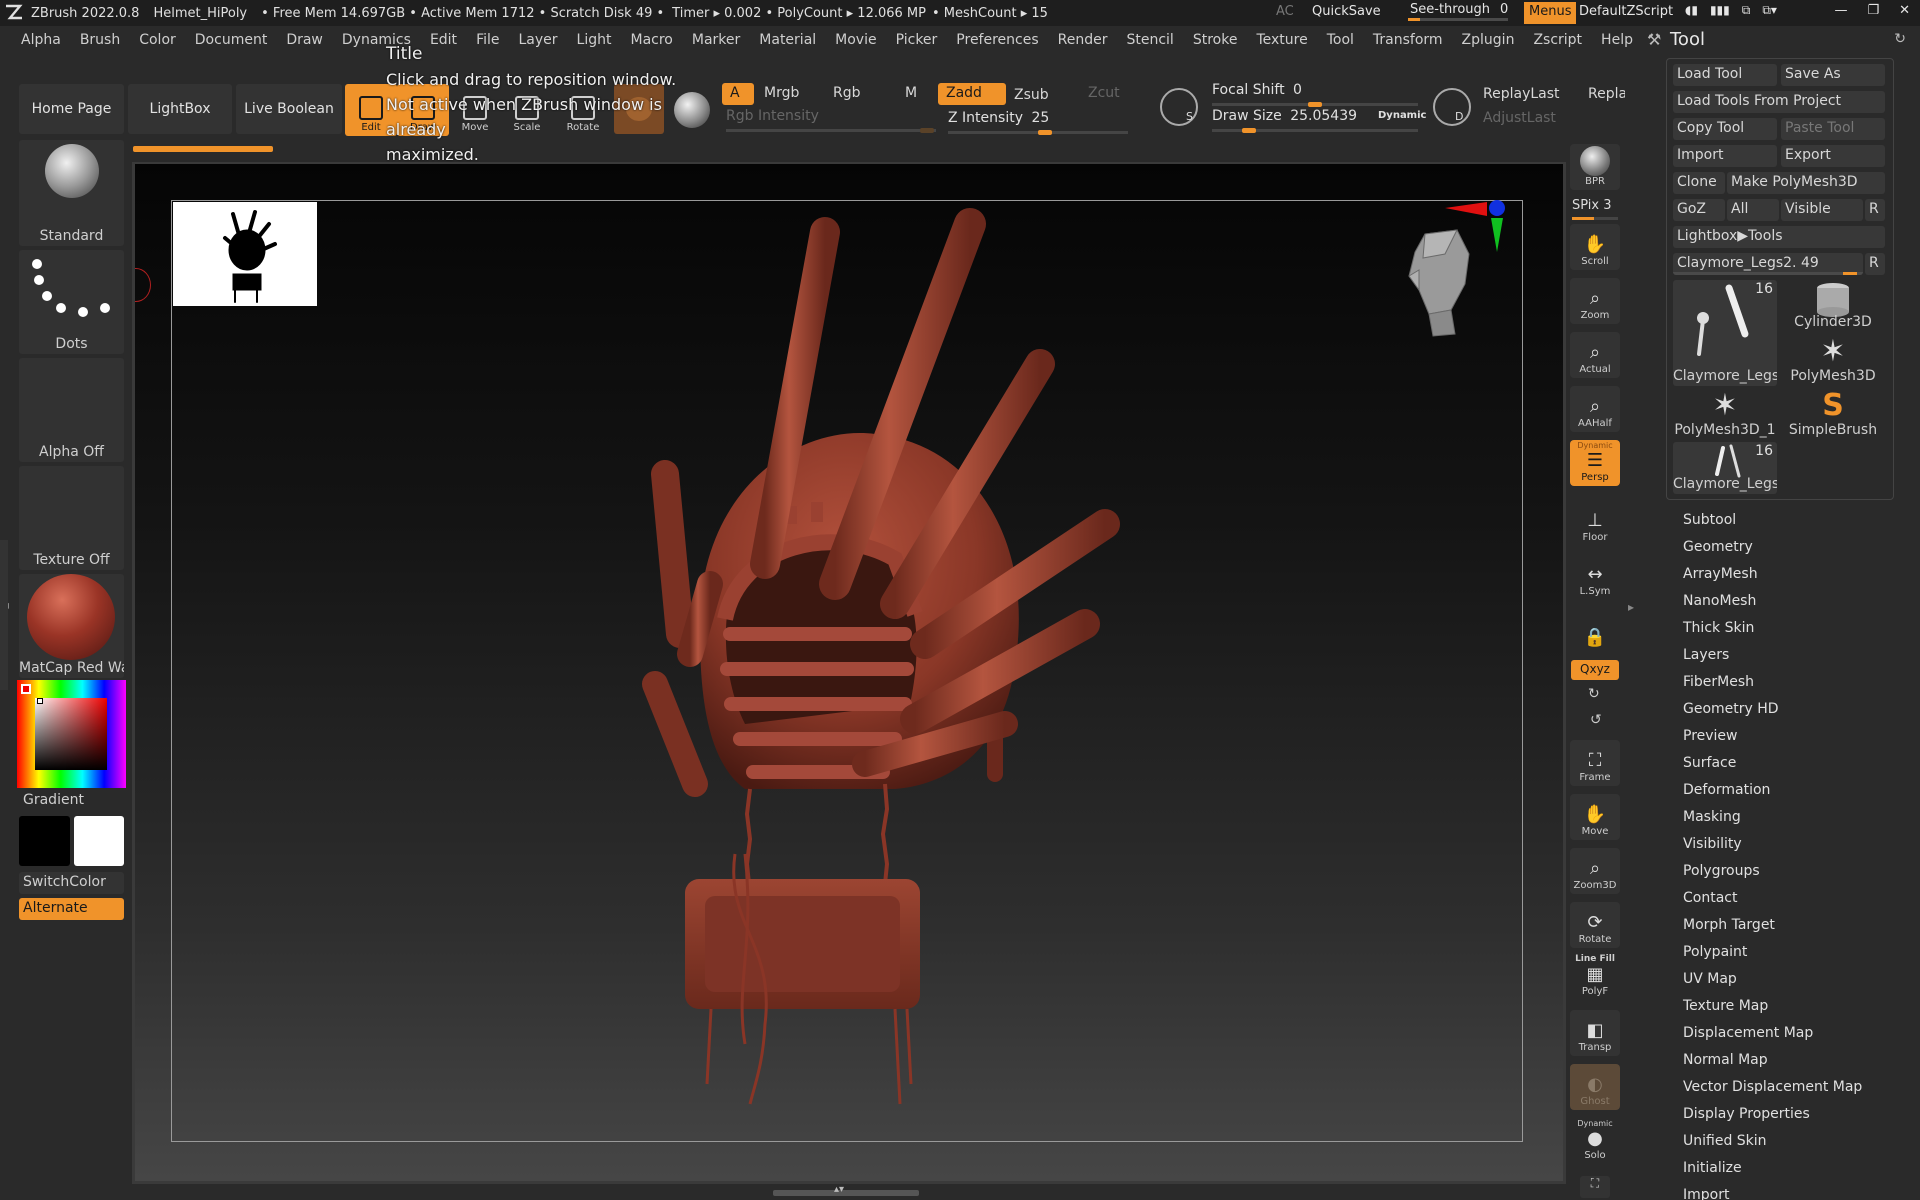 This screenshot has width=1920, height=1200. What do you see at coordinates (860, 94) in the screenshot?
I see `rgb-toggle: Rgb` at bounding box center [860, 94].